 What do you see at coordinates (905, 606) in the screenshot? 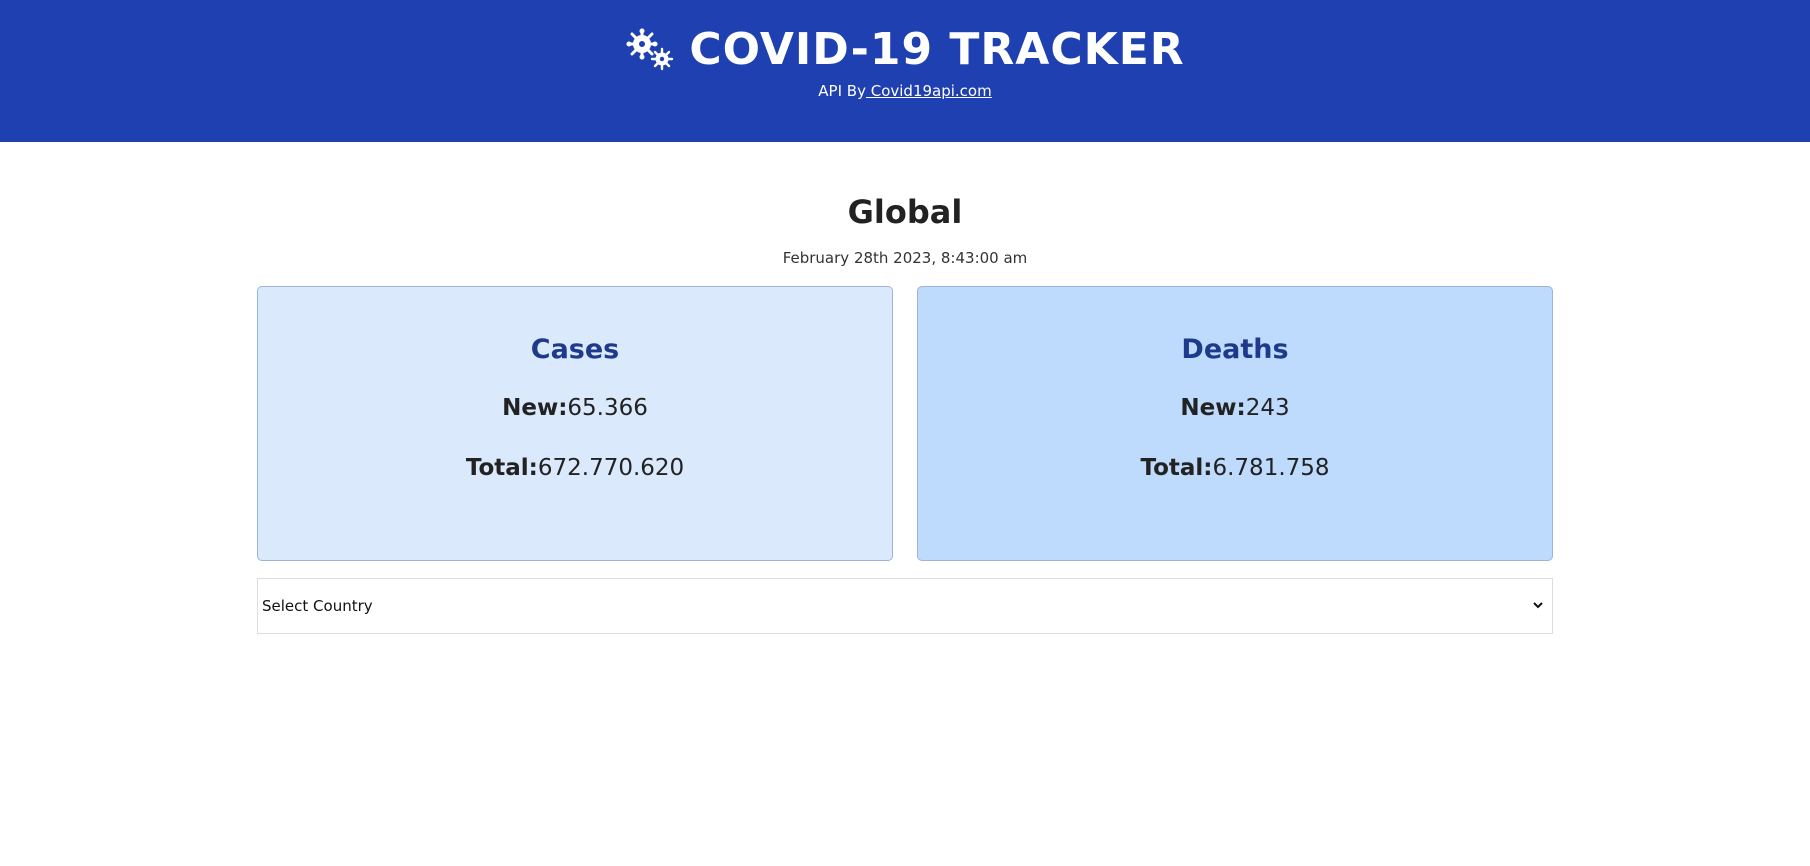
I see `country-select: Select Country` at bounding box center [905, 606].